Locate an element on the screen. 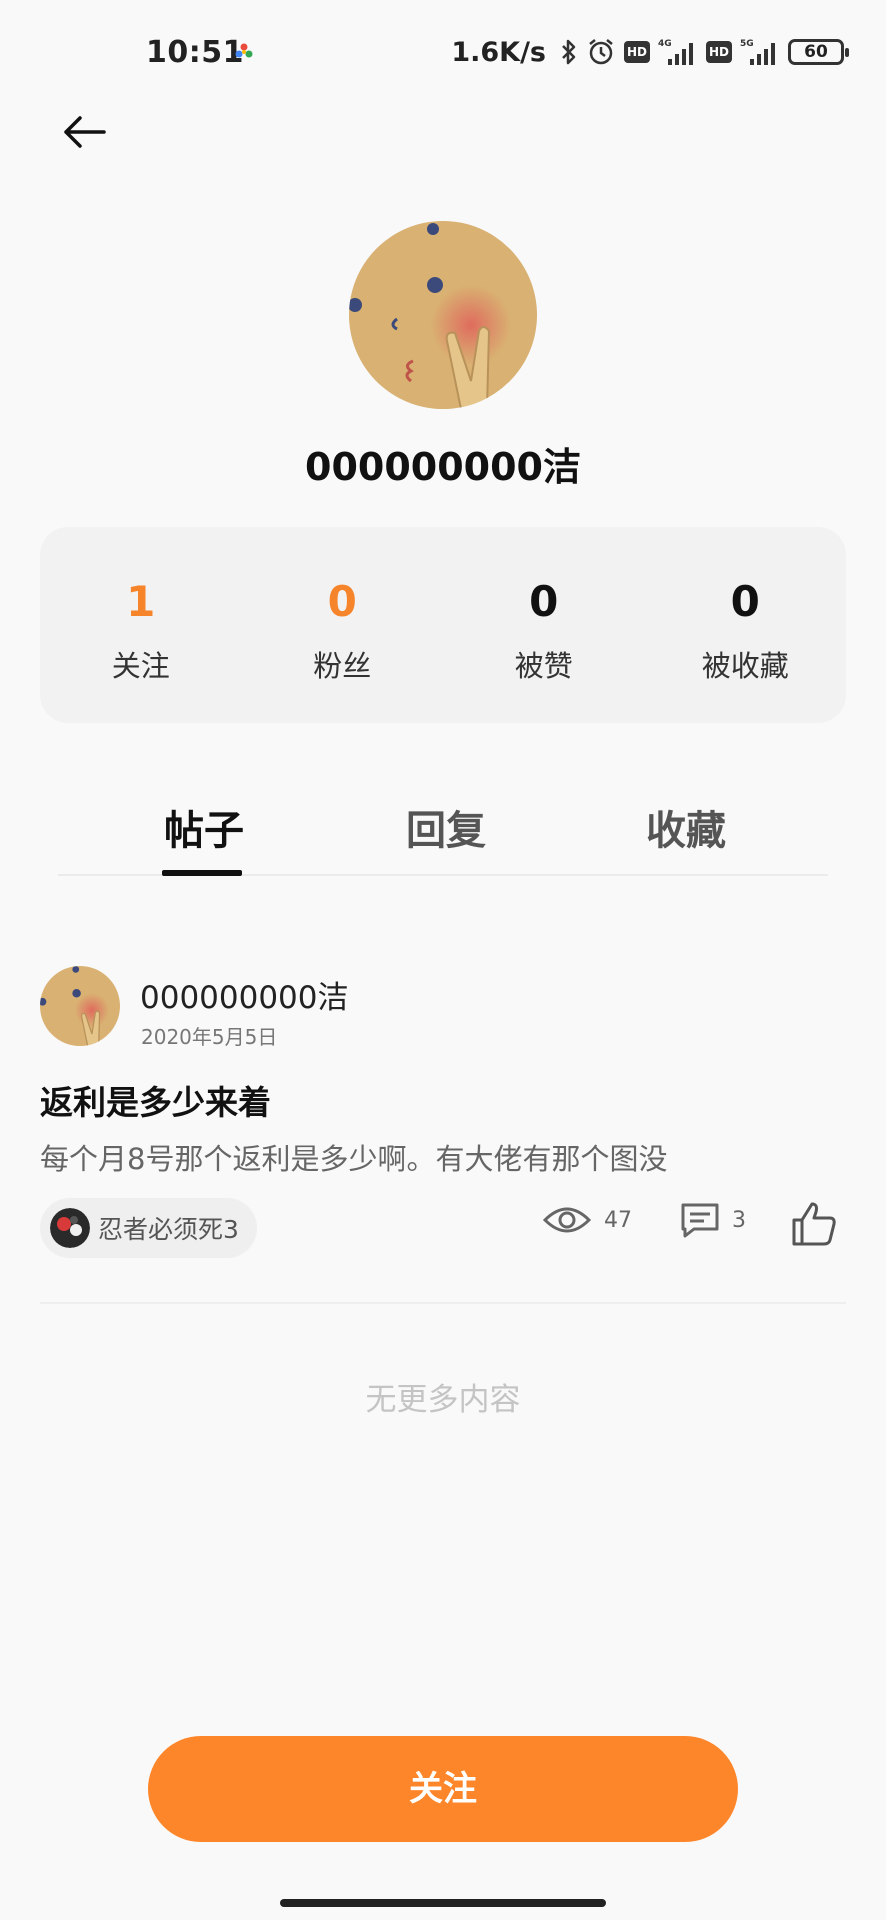 The image size is (886, 1920). post-topic-tag: 忍者必须死3 is located at coordinates (148, 1228).